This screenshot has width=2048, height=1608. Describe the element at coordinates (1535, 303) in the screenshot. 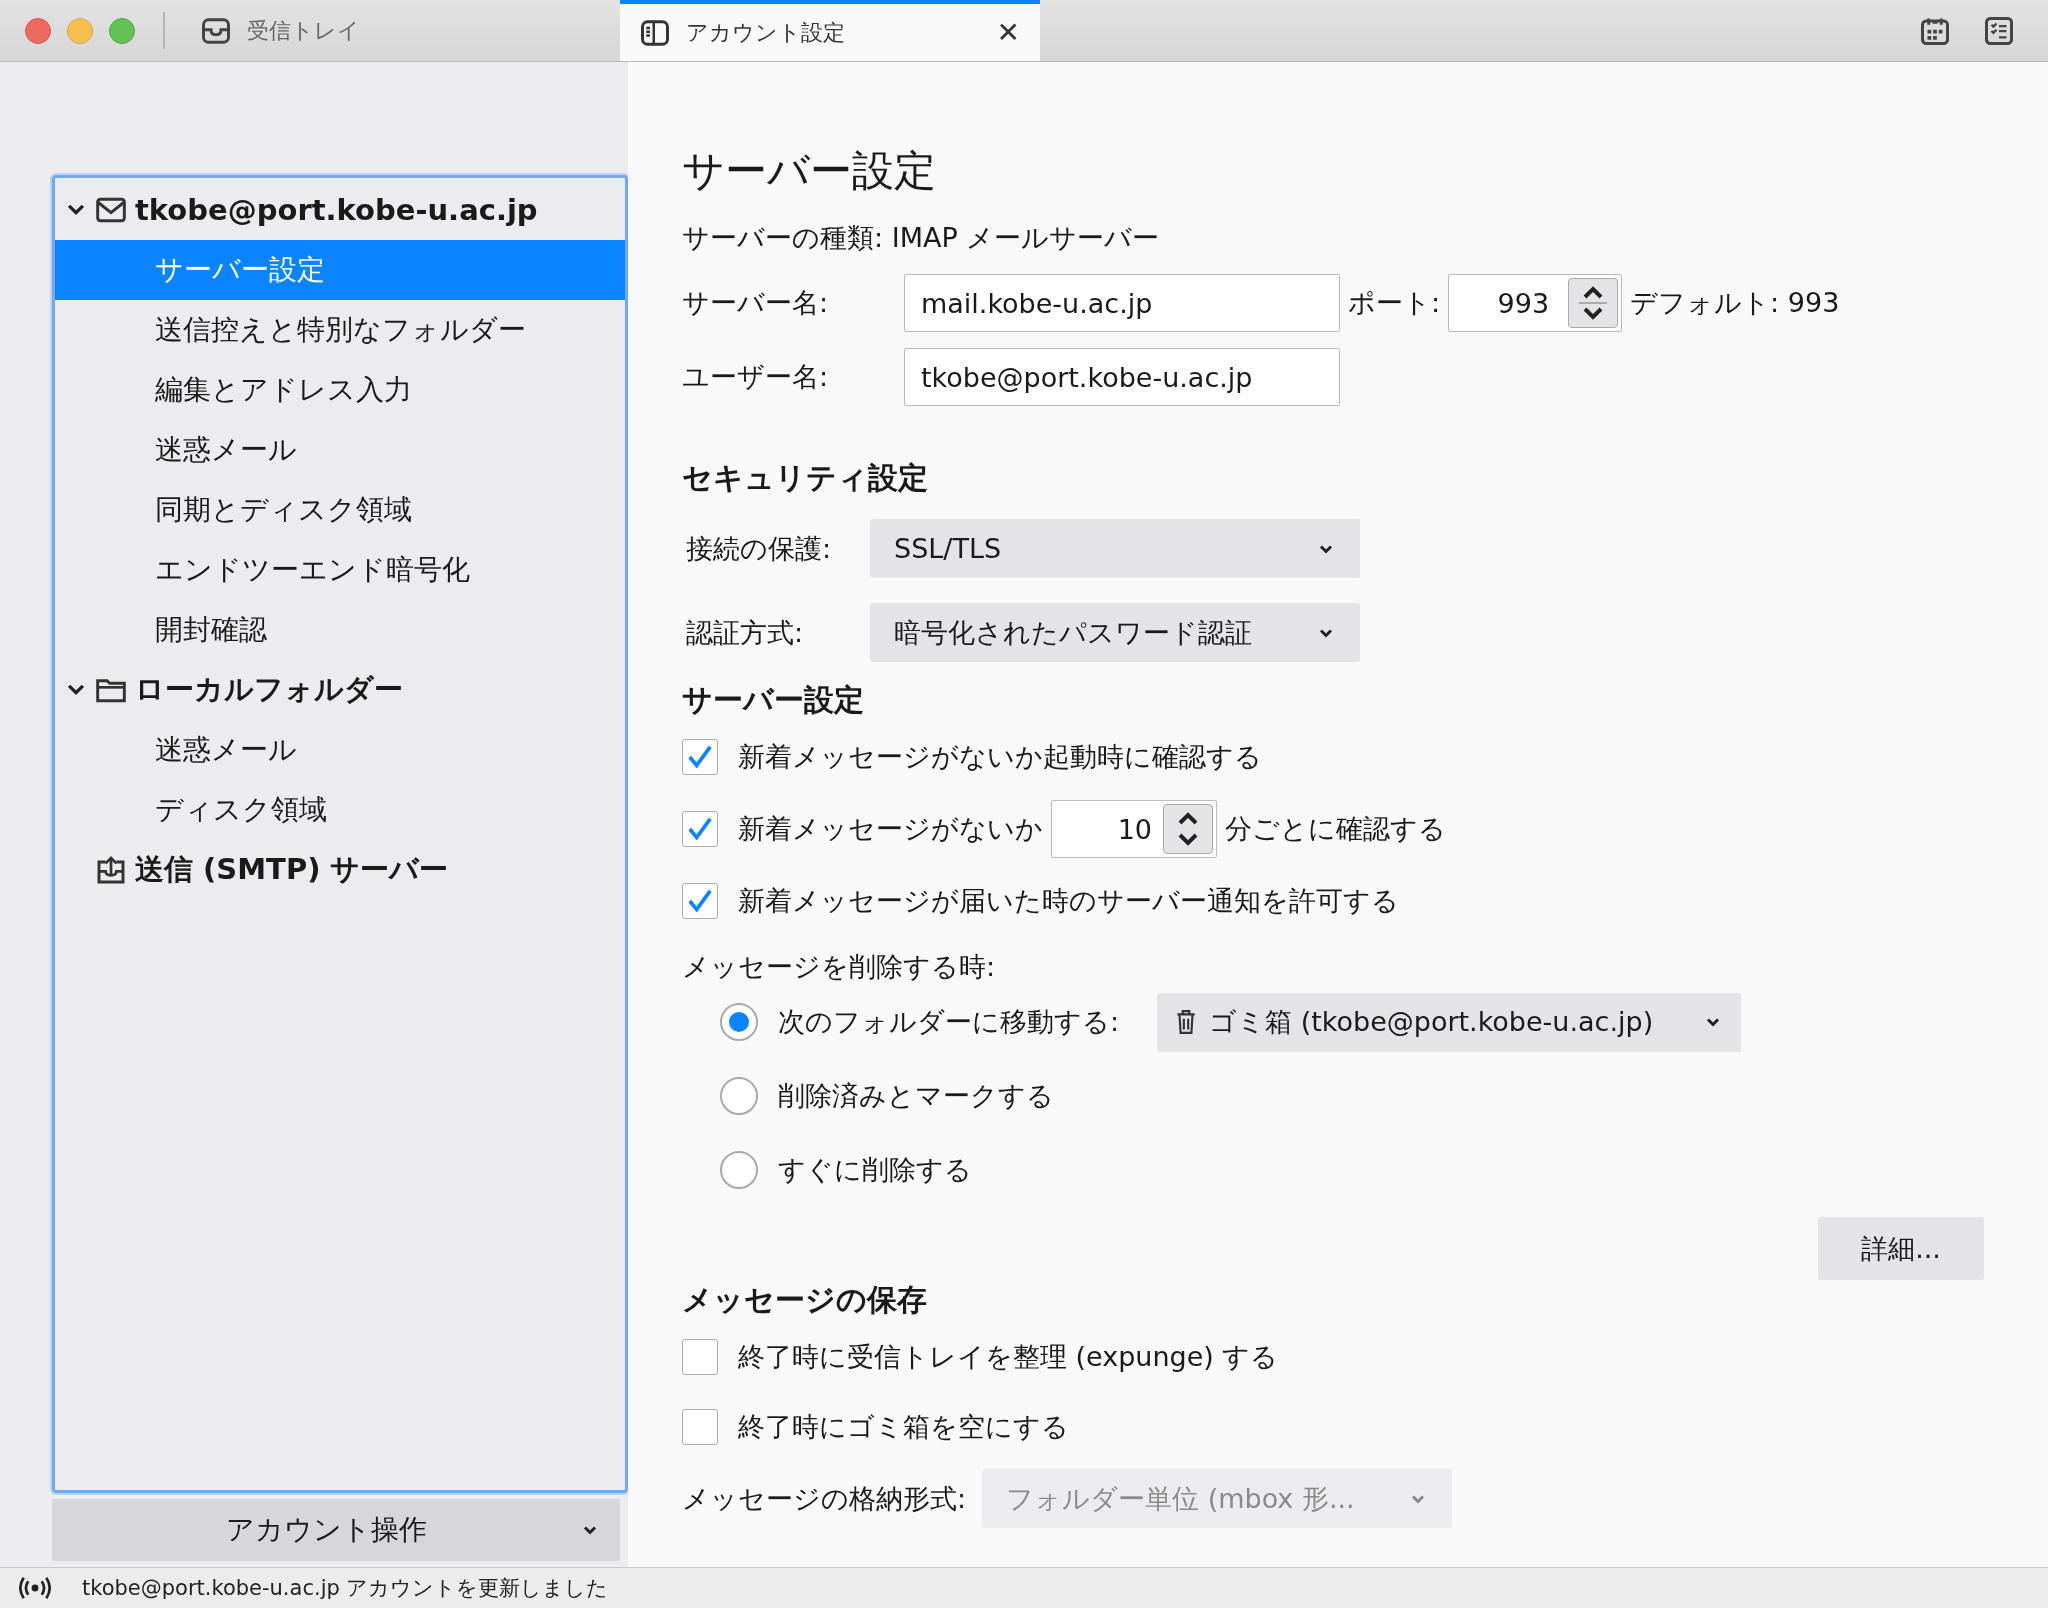

I see `port-field: 993` at that location.